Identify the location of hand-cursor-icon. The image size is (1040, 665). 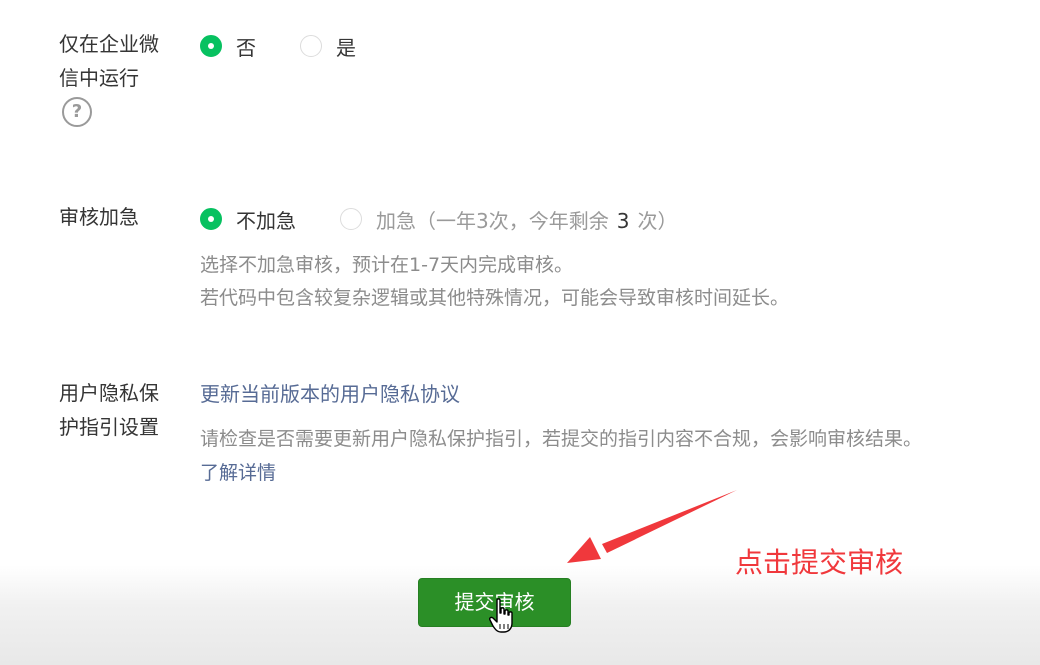
(501, 615).